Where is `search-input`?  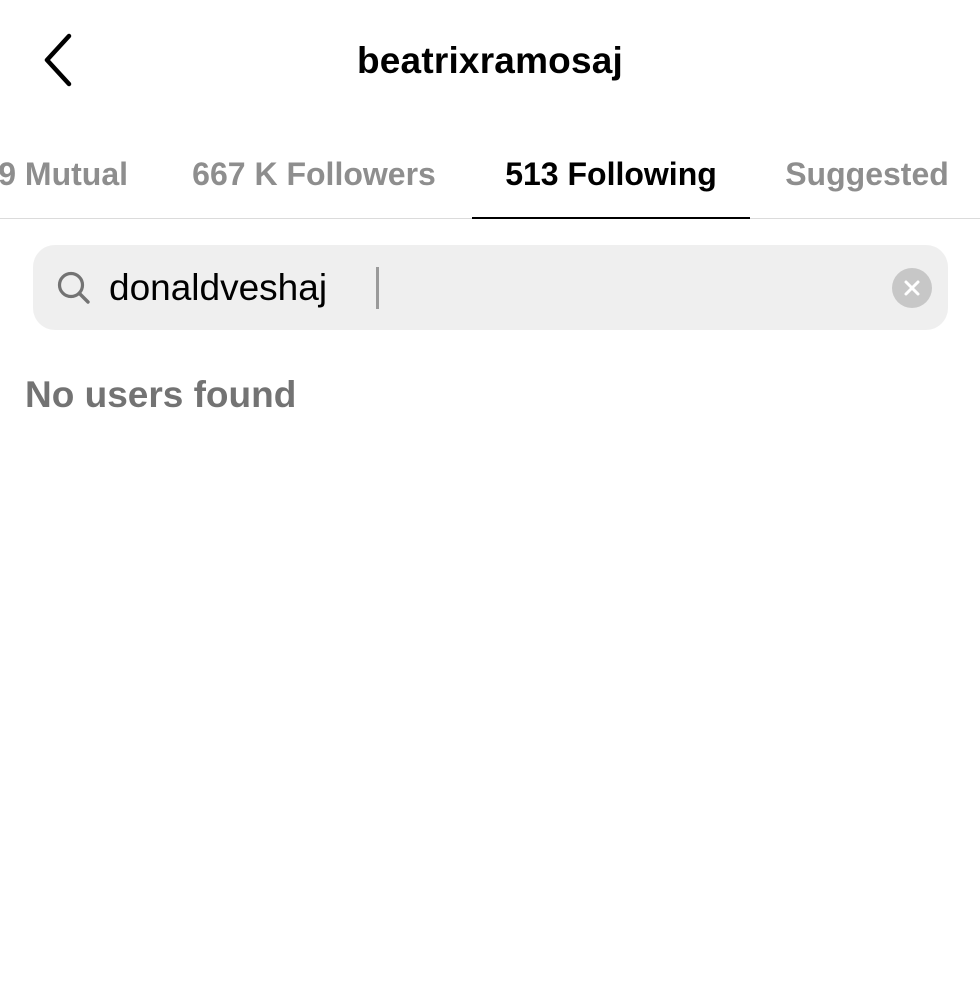 search-input is located at coordinates (489, 287).